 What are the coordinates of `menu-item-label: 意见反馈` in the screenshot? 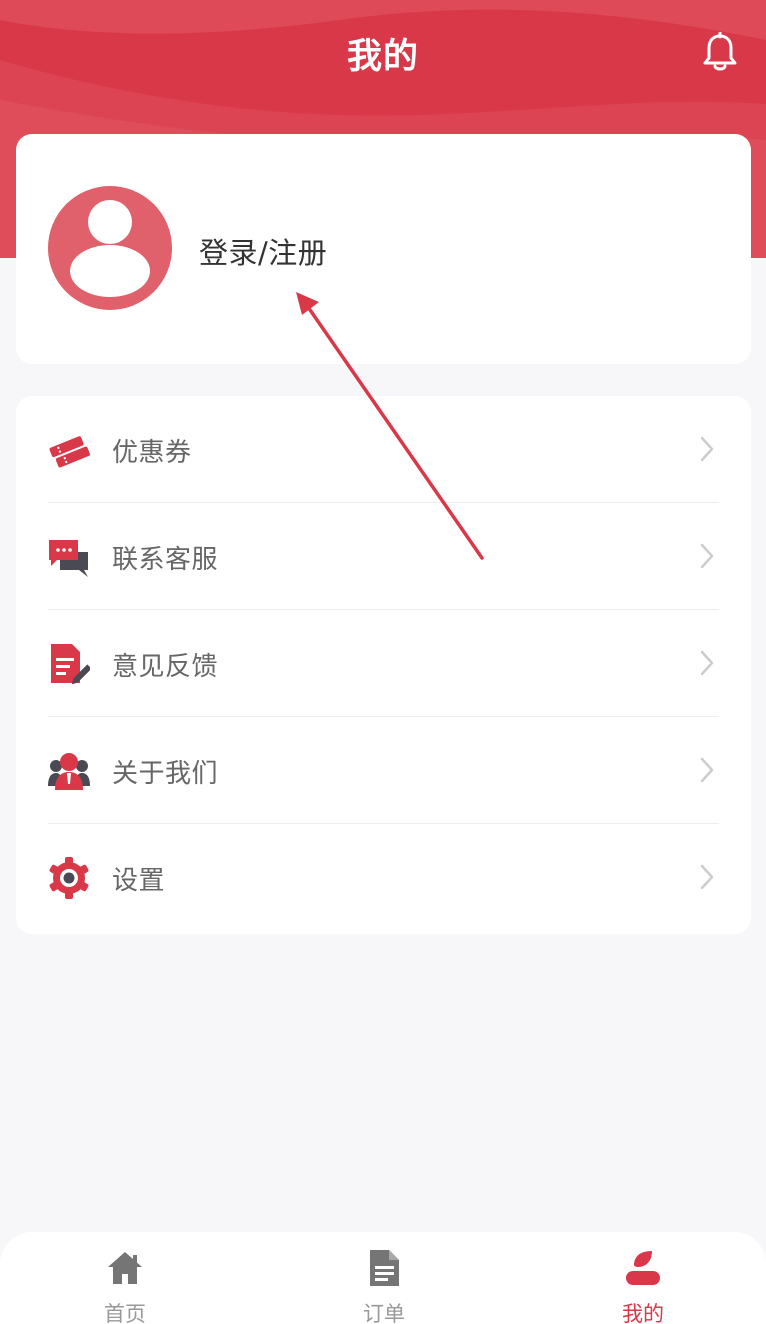 It's located at (165, 667).